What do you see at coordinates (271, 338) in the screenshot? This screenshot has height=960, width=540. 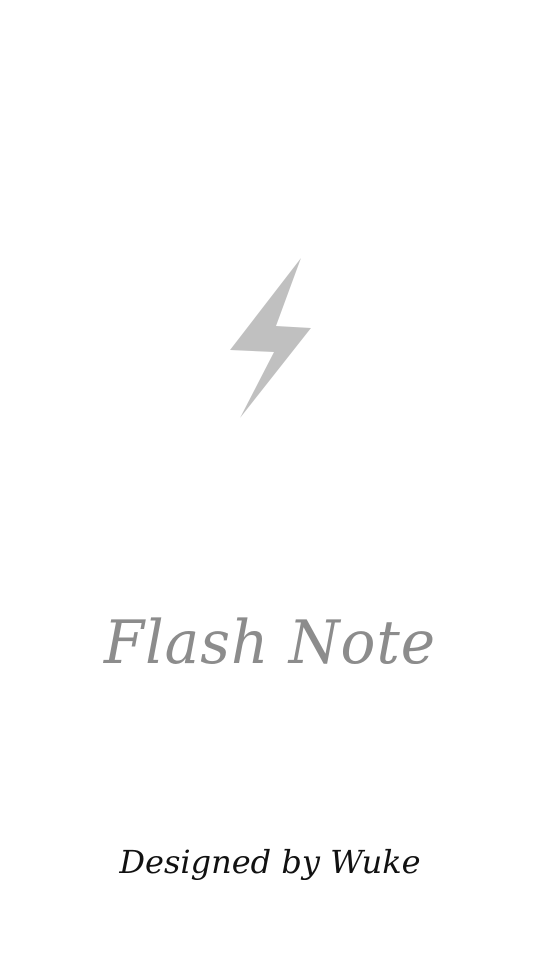 I see `lightning-bolt-icon` at bounding box center [271, 338].